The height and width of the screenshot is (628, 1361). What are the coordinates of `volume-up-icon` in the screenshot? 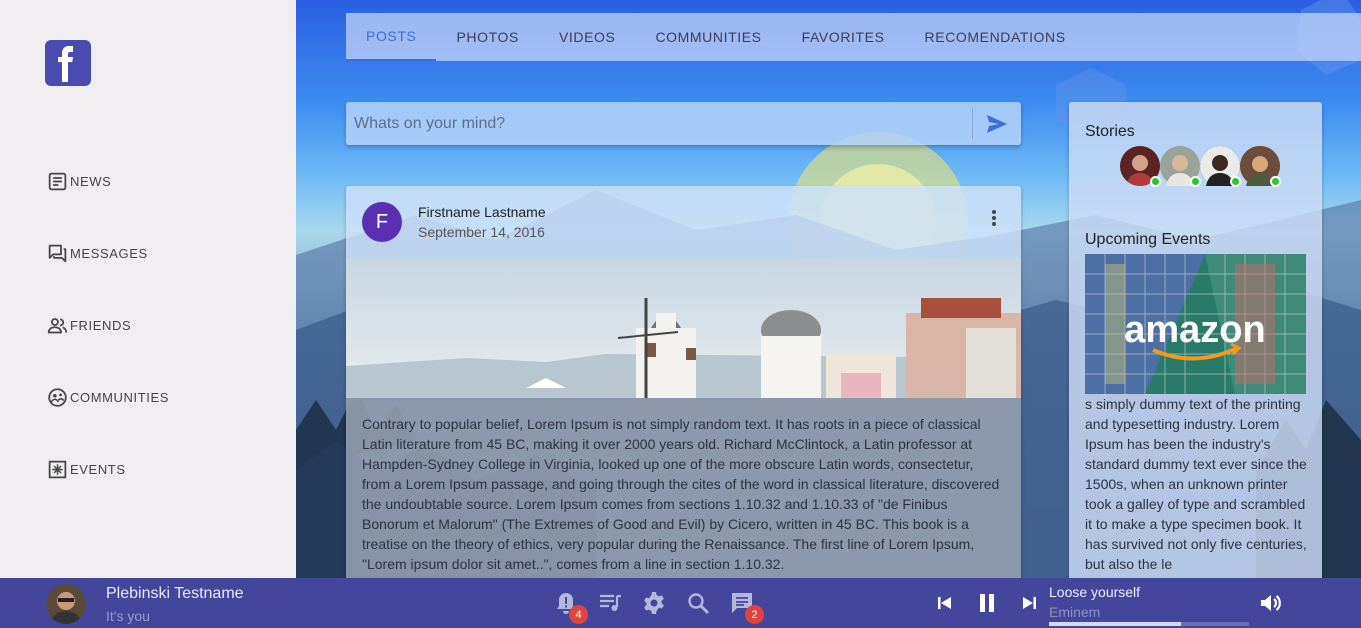 It's located at (1271, 603).